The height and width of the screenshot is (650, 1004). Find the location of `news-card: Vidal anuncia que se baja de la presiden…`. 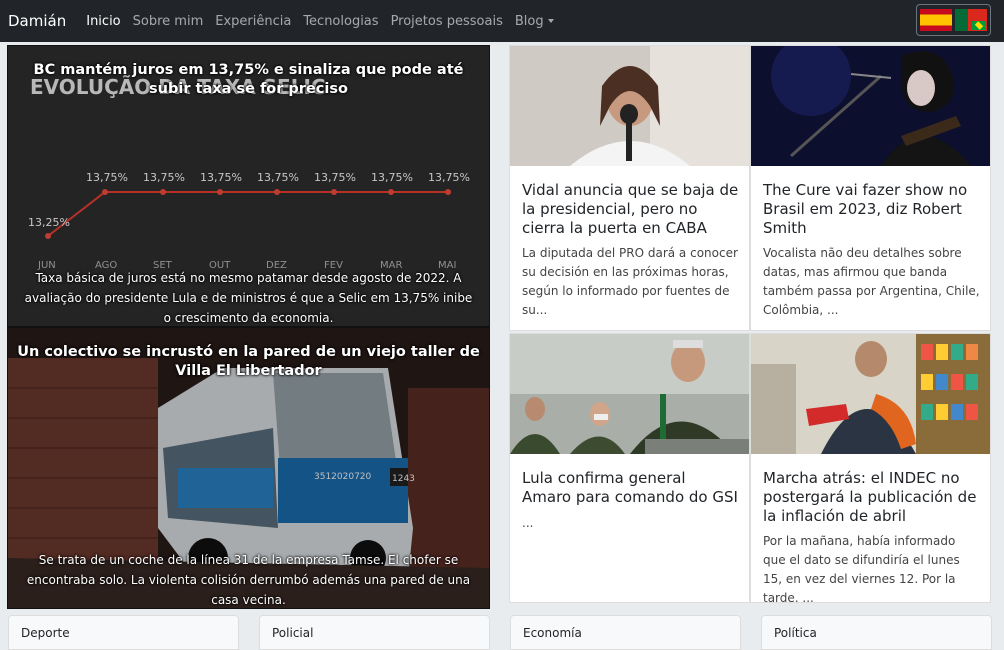

news-card: Vidal anuncia que se baja de la presiden… is located at coordinates (629, 188).